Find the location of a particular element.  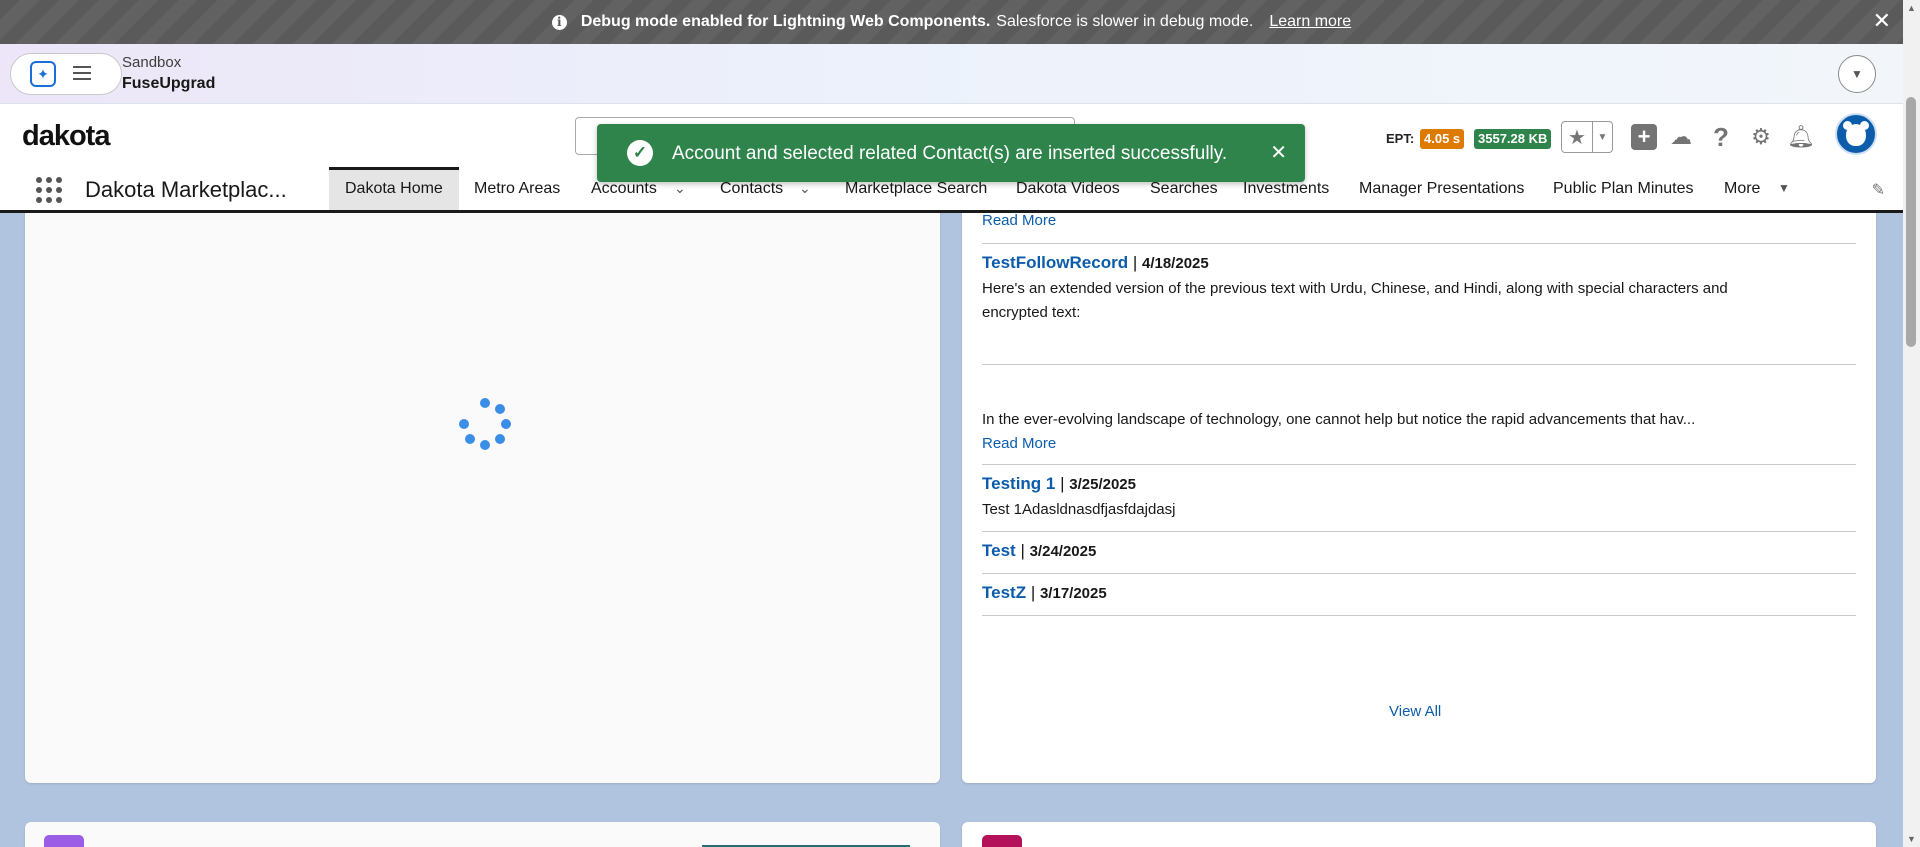

tab-public-plan-minutes: Public Plan Minutes is located at coordinates (1623, 188).